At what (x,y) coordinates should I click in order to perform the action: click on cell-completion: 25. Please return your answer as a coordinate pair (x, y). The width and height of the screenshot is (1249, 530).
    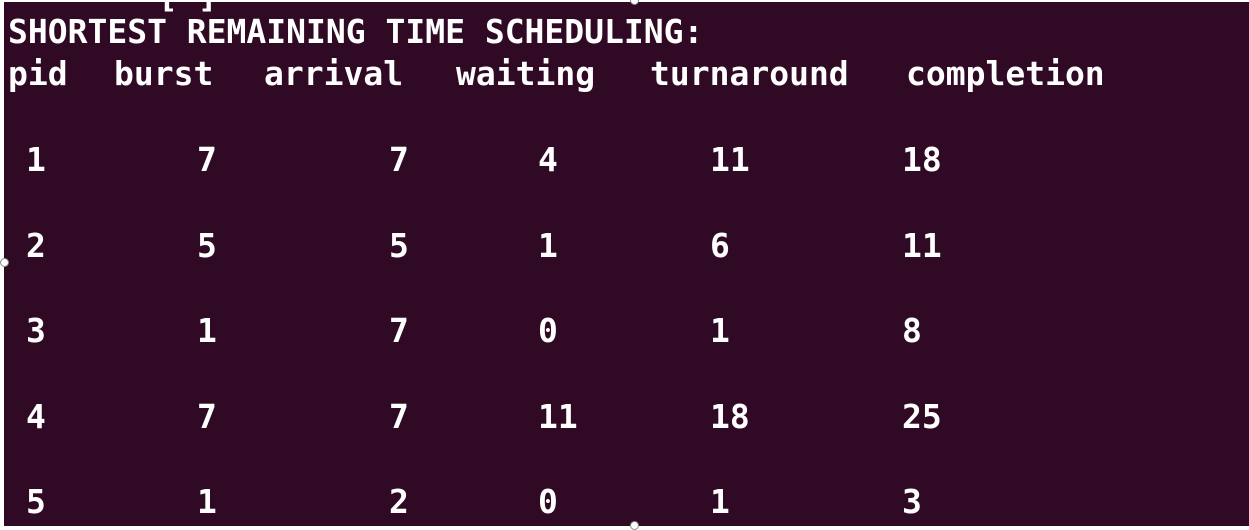
    Looking at the image, I should click on (922, 416).